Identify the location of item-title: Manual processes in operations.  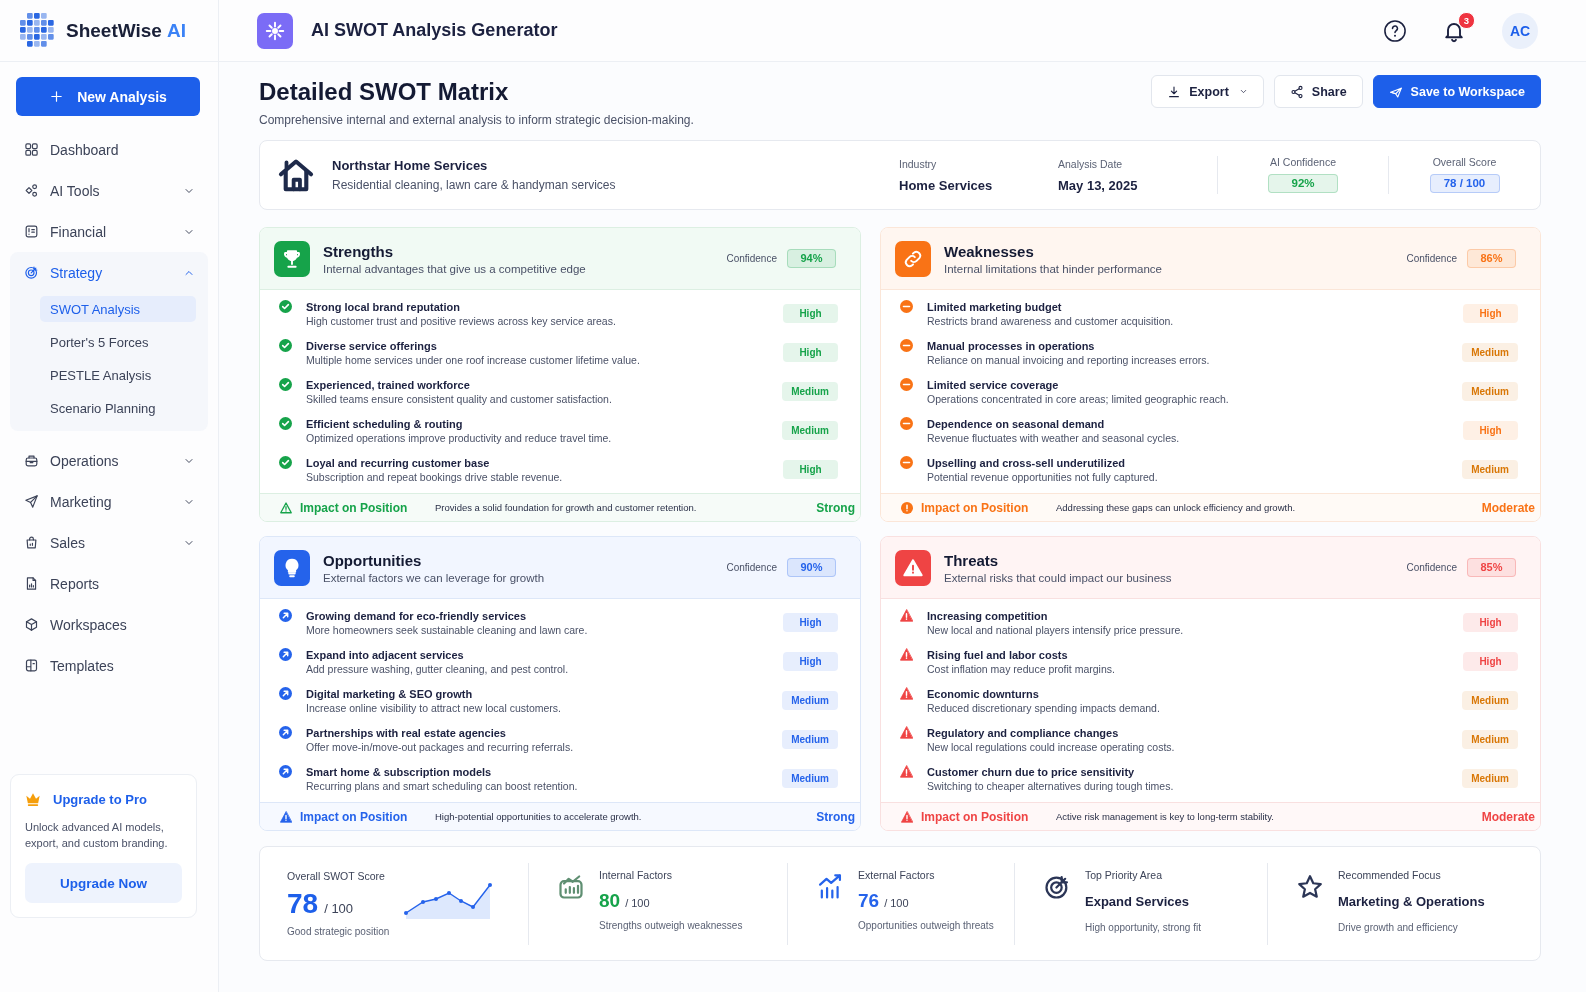
(1011, 345).